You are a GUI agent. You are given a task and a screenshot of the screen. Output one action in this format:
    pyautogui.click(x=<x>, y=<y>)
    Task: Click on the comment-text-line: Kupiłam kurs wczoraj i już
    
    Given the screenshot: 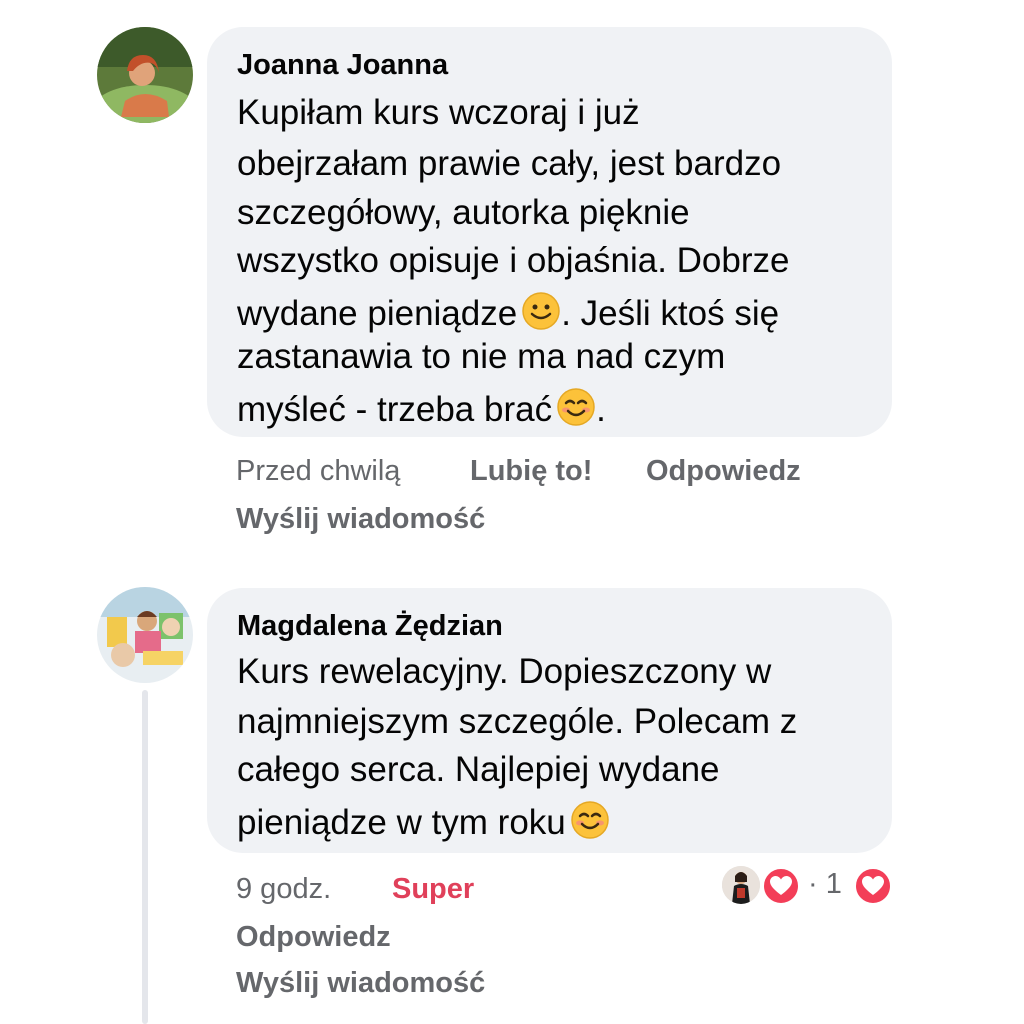 What is the action you would take?
    pyautogui.click(x=438, y=112)
    